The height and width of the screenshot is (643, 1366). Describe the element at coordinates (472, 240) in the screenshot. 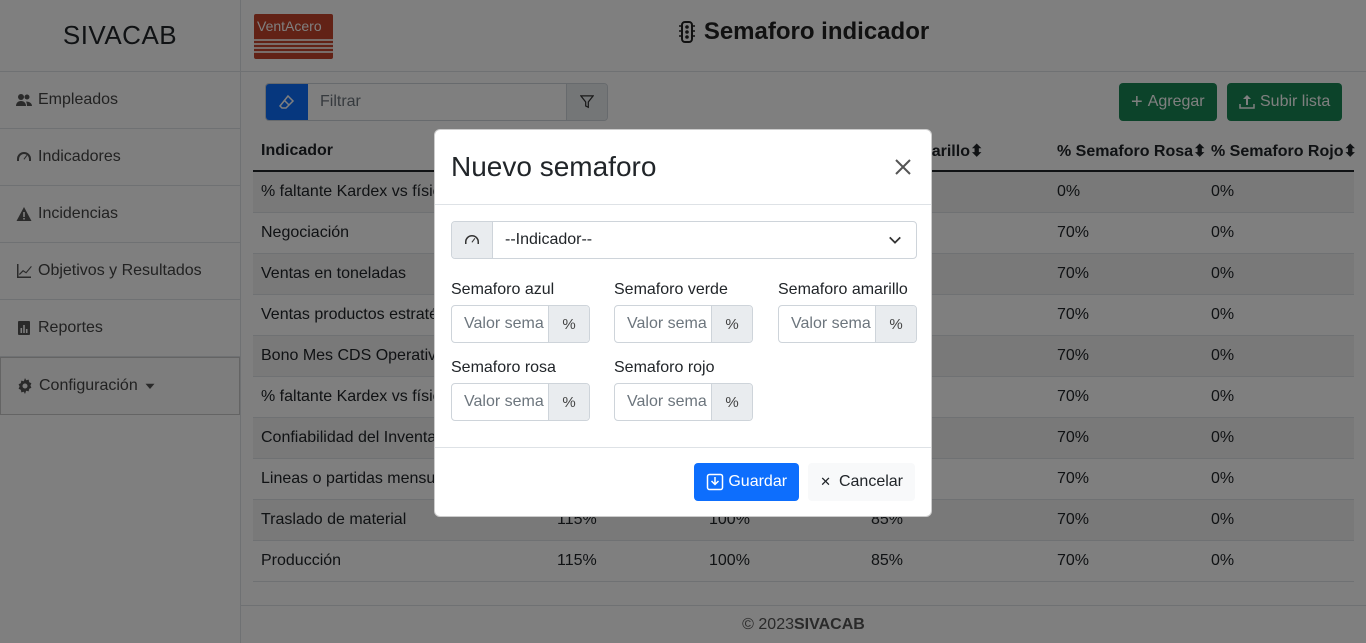

I see `speedometer-icon` at that location.